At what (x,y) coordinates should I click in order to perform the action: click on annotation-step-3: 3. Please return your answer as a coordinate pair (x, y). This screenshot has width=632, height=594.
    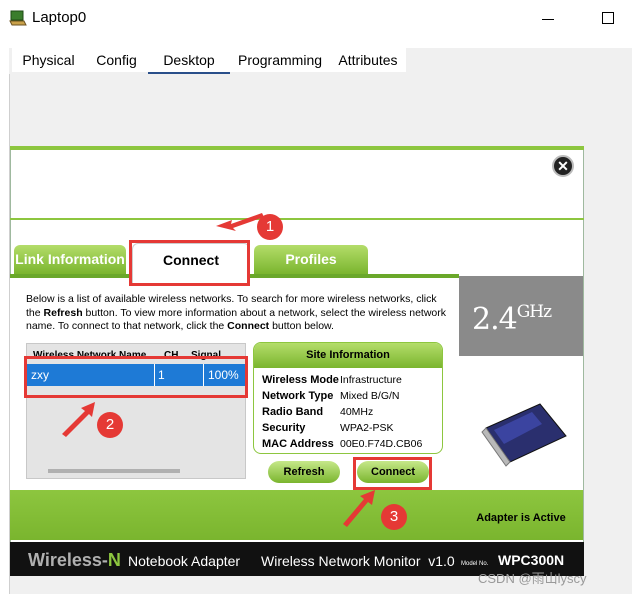
    Looking at the image, I should click on (394, 517).